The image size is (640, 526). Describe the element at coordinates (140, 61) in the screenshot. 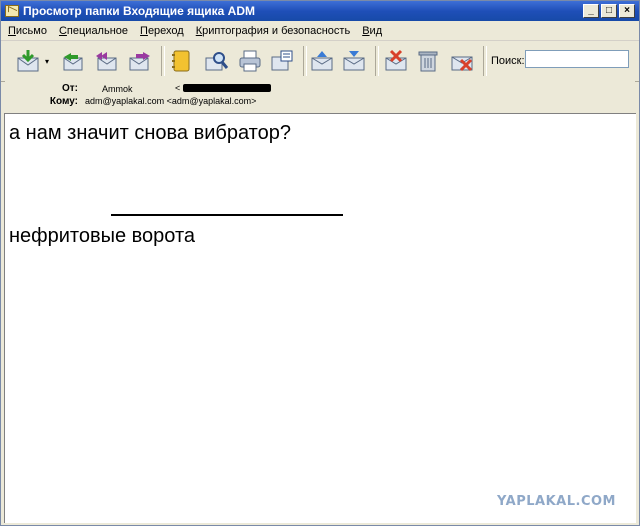

I see `forward-icon` at that location.